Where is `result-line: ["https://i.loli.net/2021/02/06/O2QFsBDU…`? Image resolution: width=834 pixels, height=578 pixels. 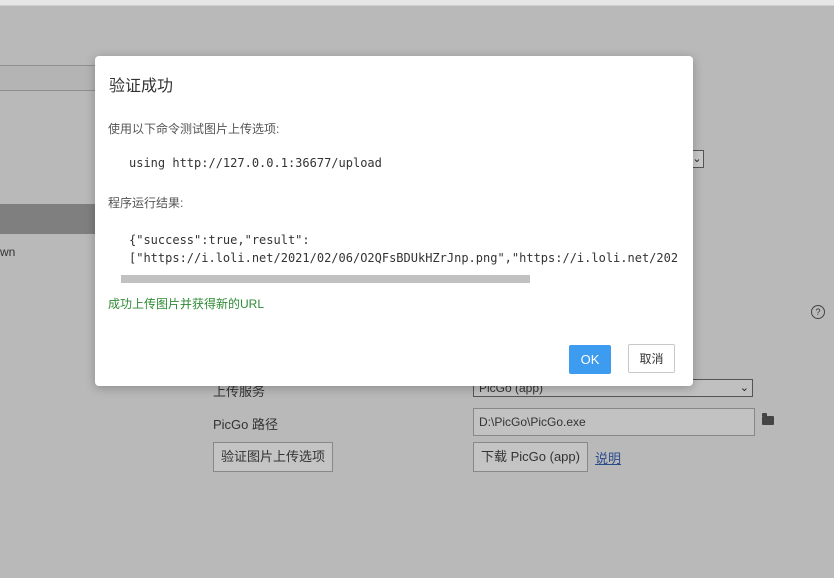
result-line: ["https://i.loli.net/2021/02/06/O2QFsBDU… is located at coordinates (404, 258).